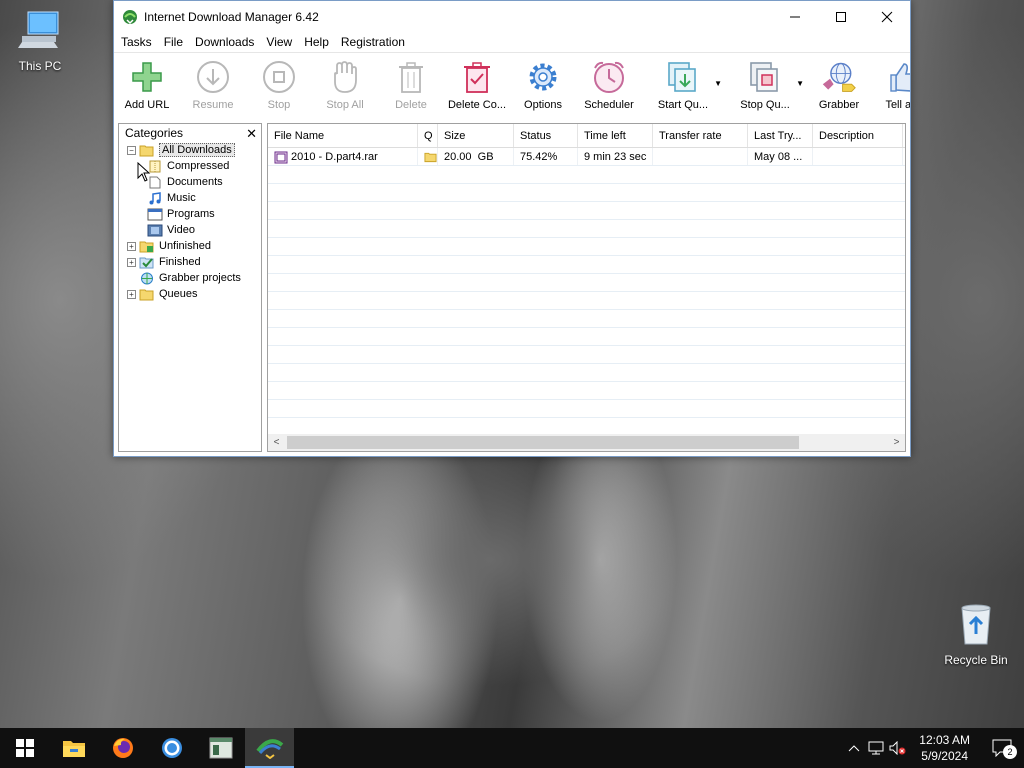  Describe the element at coordinates (173, 42) in the screenshot. I see `menu-file: File` at that location.